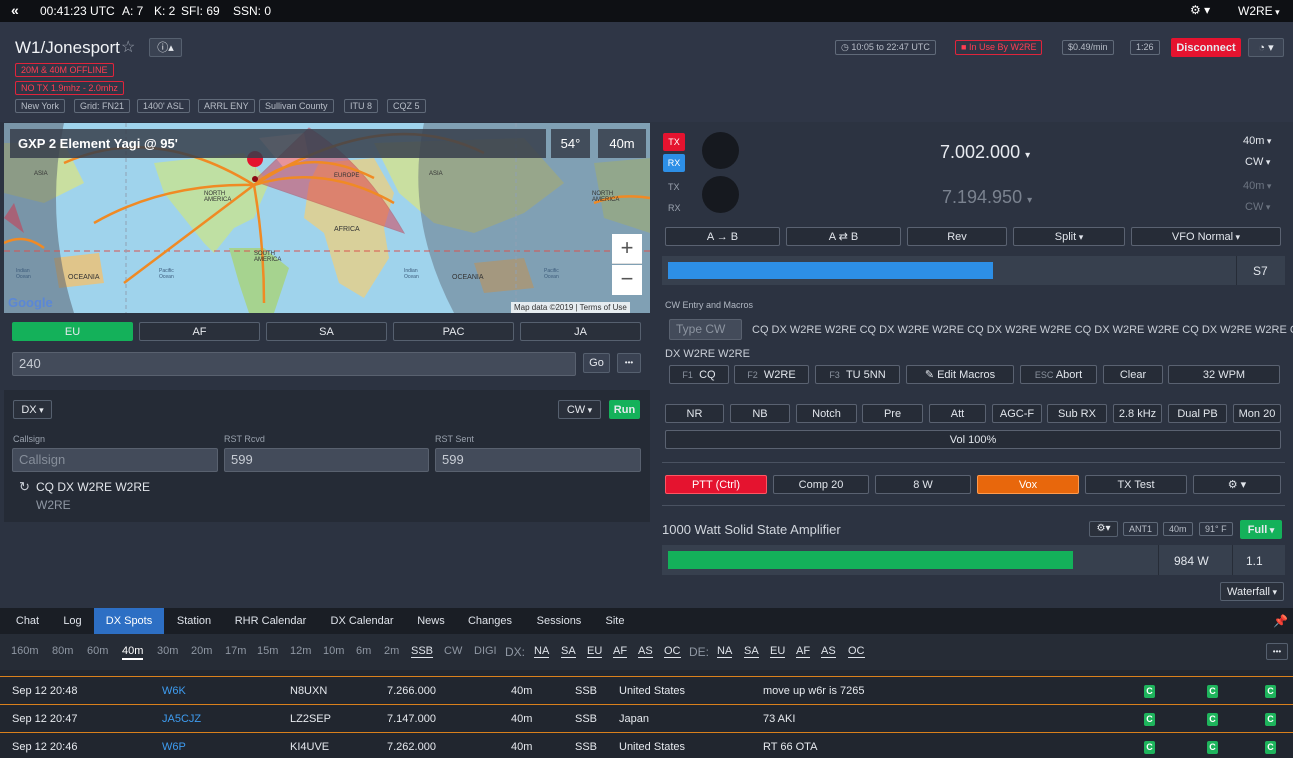 This screenshot has width=1293, height=758. Describe the element at coordinates (411, 747) in the screenshot. I see `spot-frequency: 7.262.000` at that location.